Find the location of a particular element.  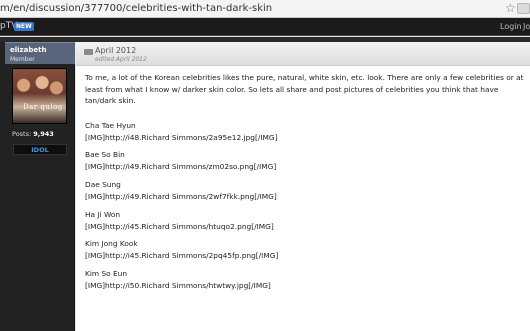

celebrity-name: Cha Tae Hyun is located at coordinates (110, 125).